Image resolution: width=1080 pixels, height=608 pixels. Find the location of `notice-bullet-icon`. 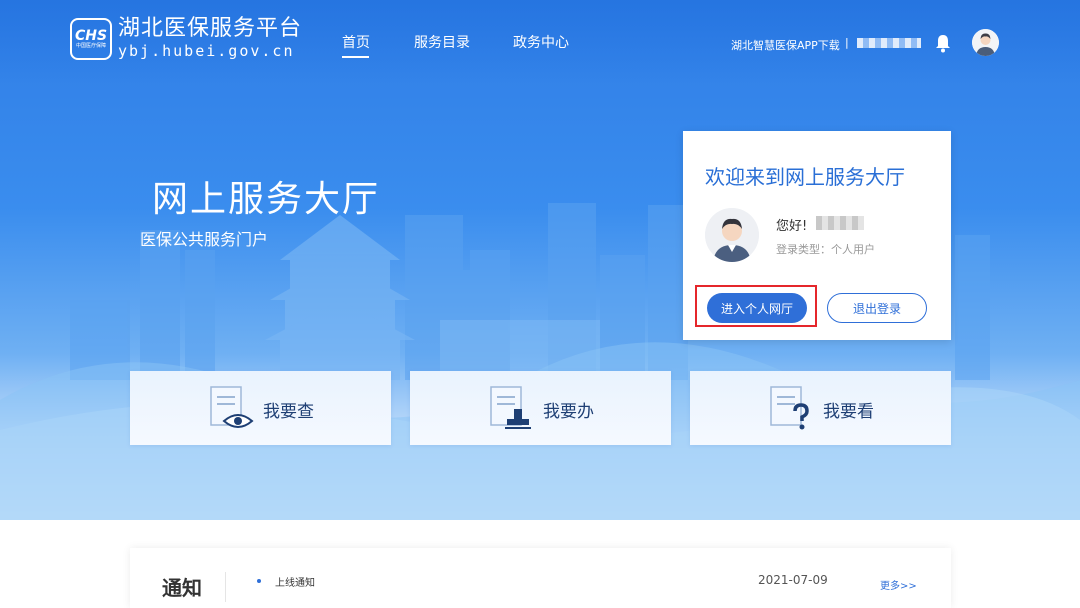

notice-bullet-icon is located at coordinates (259, 581).